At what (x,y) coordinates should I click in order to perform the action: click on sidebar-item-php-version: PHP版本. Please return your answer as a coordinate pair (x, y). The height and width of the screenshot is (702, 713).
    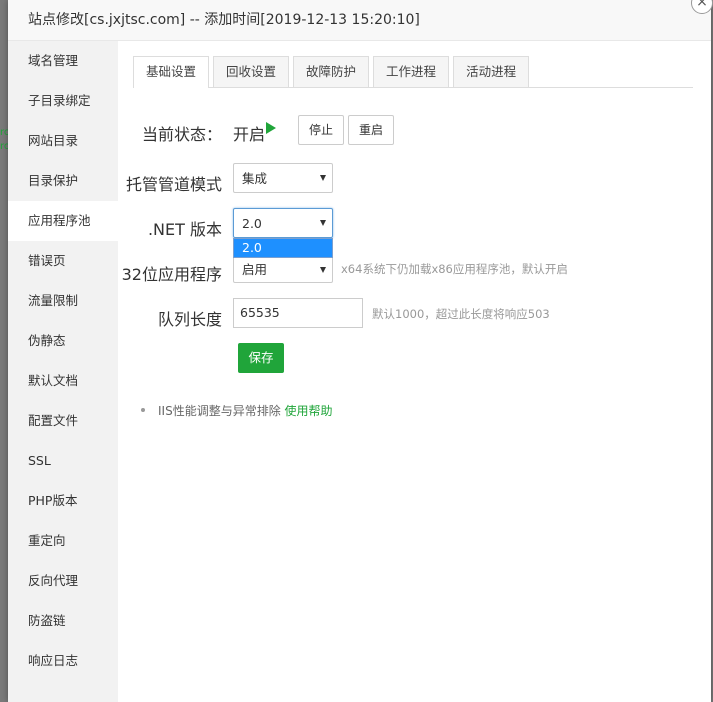
    Looking at the image, I should click on (63, 501).